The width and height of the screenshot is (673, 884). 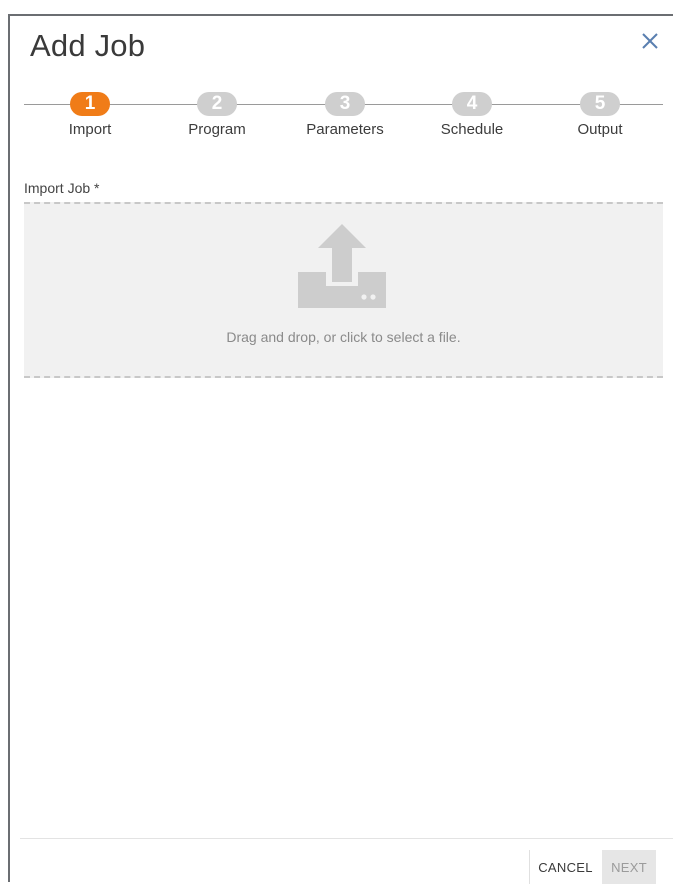 I want to click on step-parameters: 3 Parameters, so click(x=345, y=115).